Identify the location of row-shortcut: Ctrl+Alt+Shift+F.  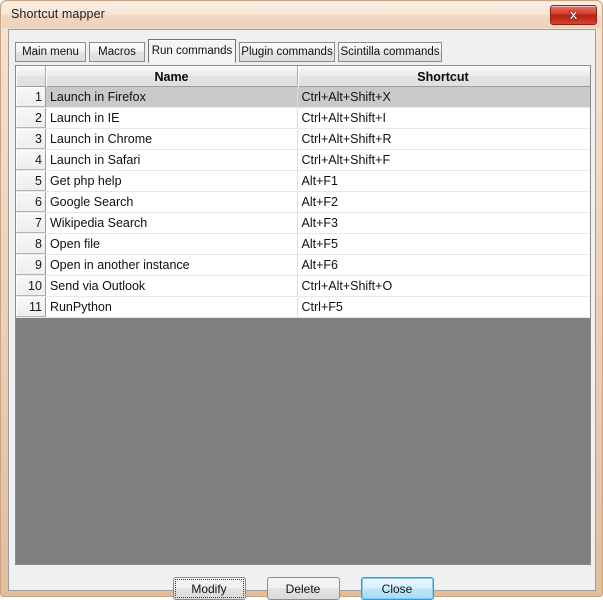
(346, 160).